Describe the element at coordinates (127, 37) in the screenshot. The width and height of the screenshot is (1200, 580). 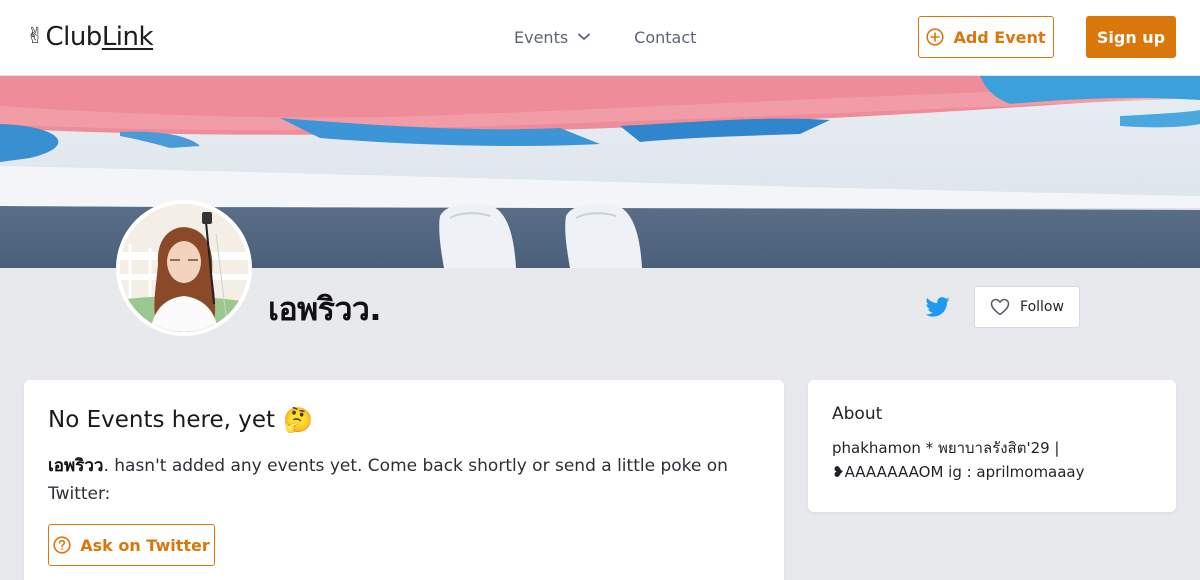
I see `logo-link-text: Link` at that location.